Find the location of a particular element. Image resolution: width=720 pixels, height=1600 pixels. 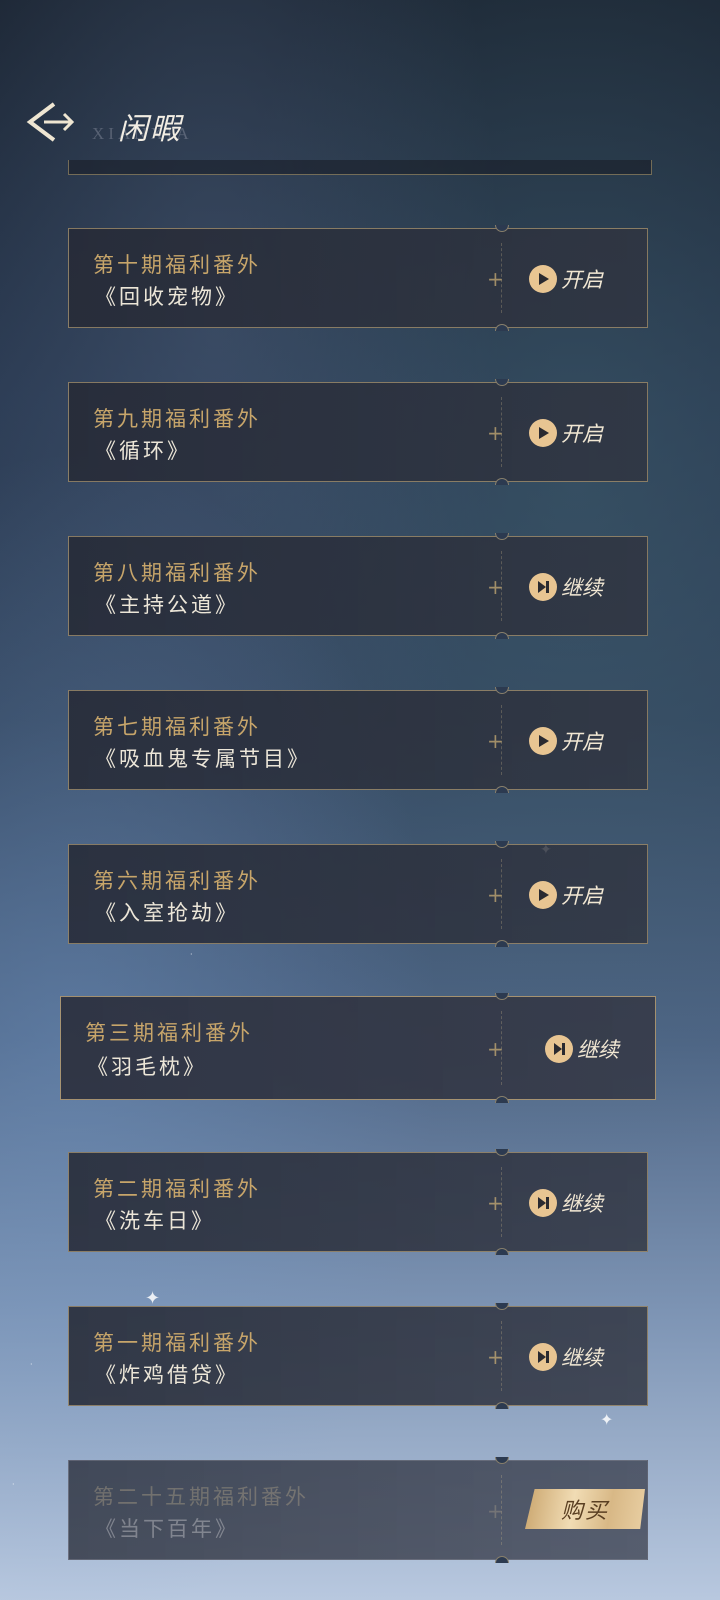

episode-card-selected: + 第三期福利番外 《羽毛枕》 继续 is located at coordinates (358, 1048).